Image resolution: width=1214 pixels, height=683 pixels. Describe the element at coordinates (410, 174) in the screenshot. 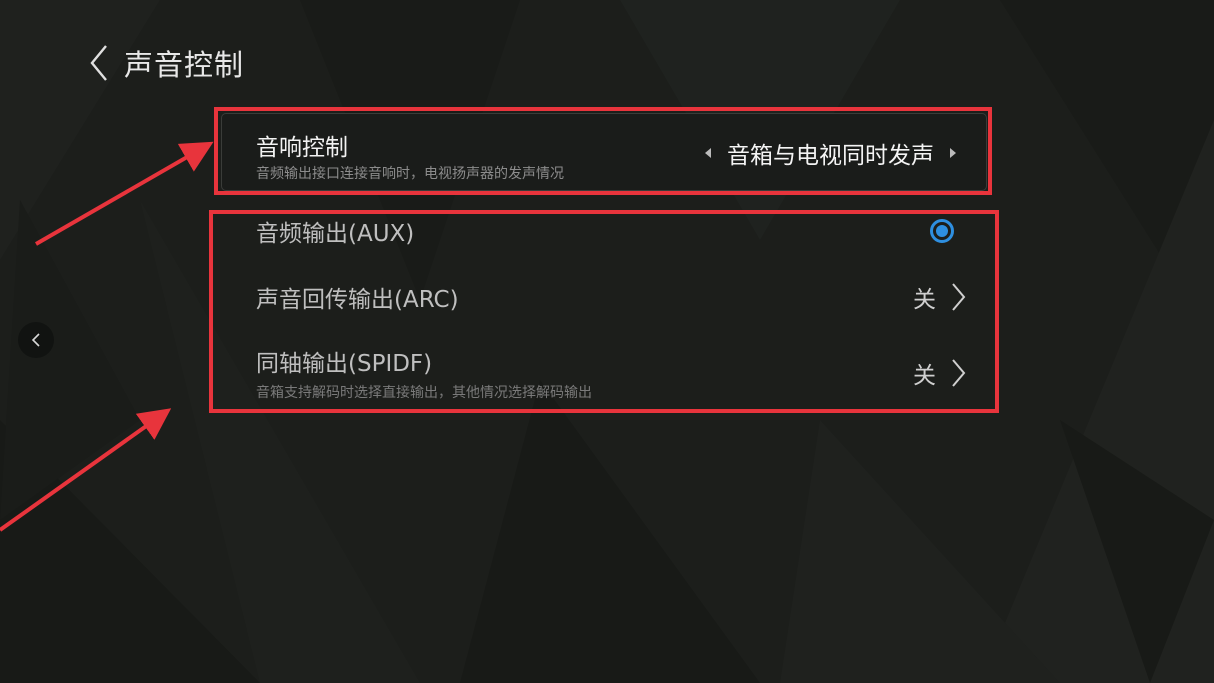

I see `speaker-control-description: 音频输出接口连接音响时，电视扬声器的发声情况` at that location.